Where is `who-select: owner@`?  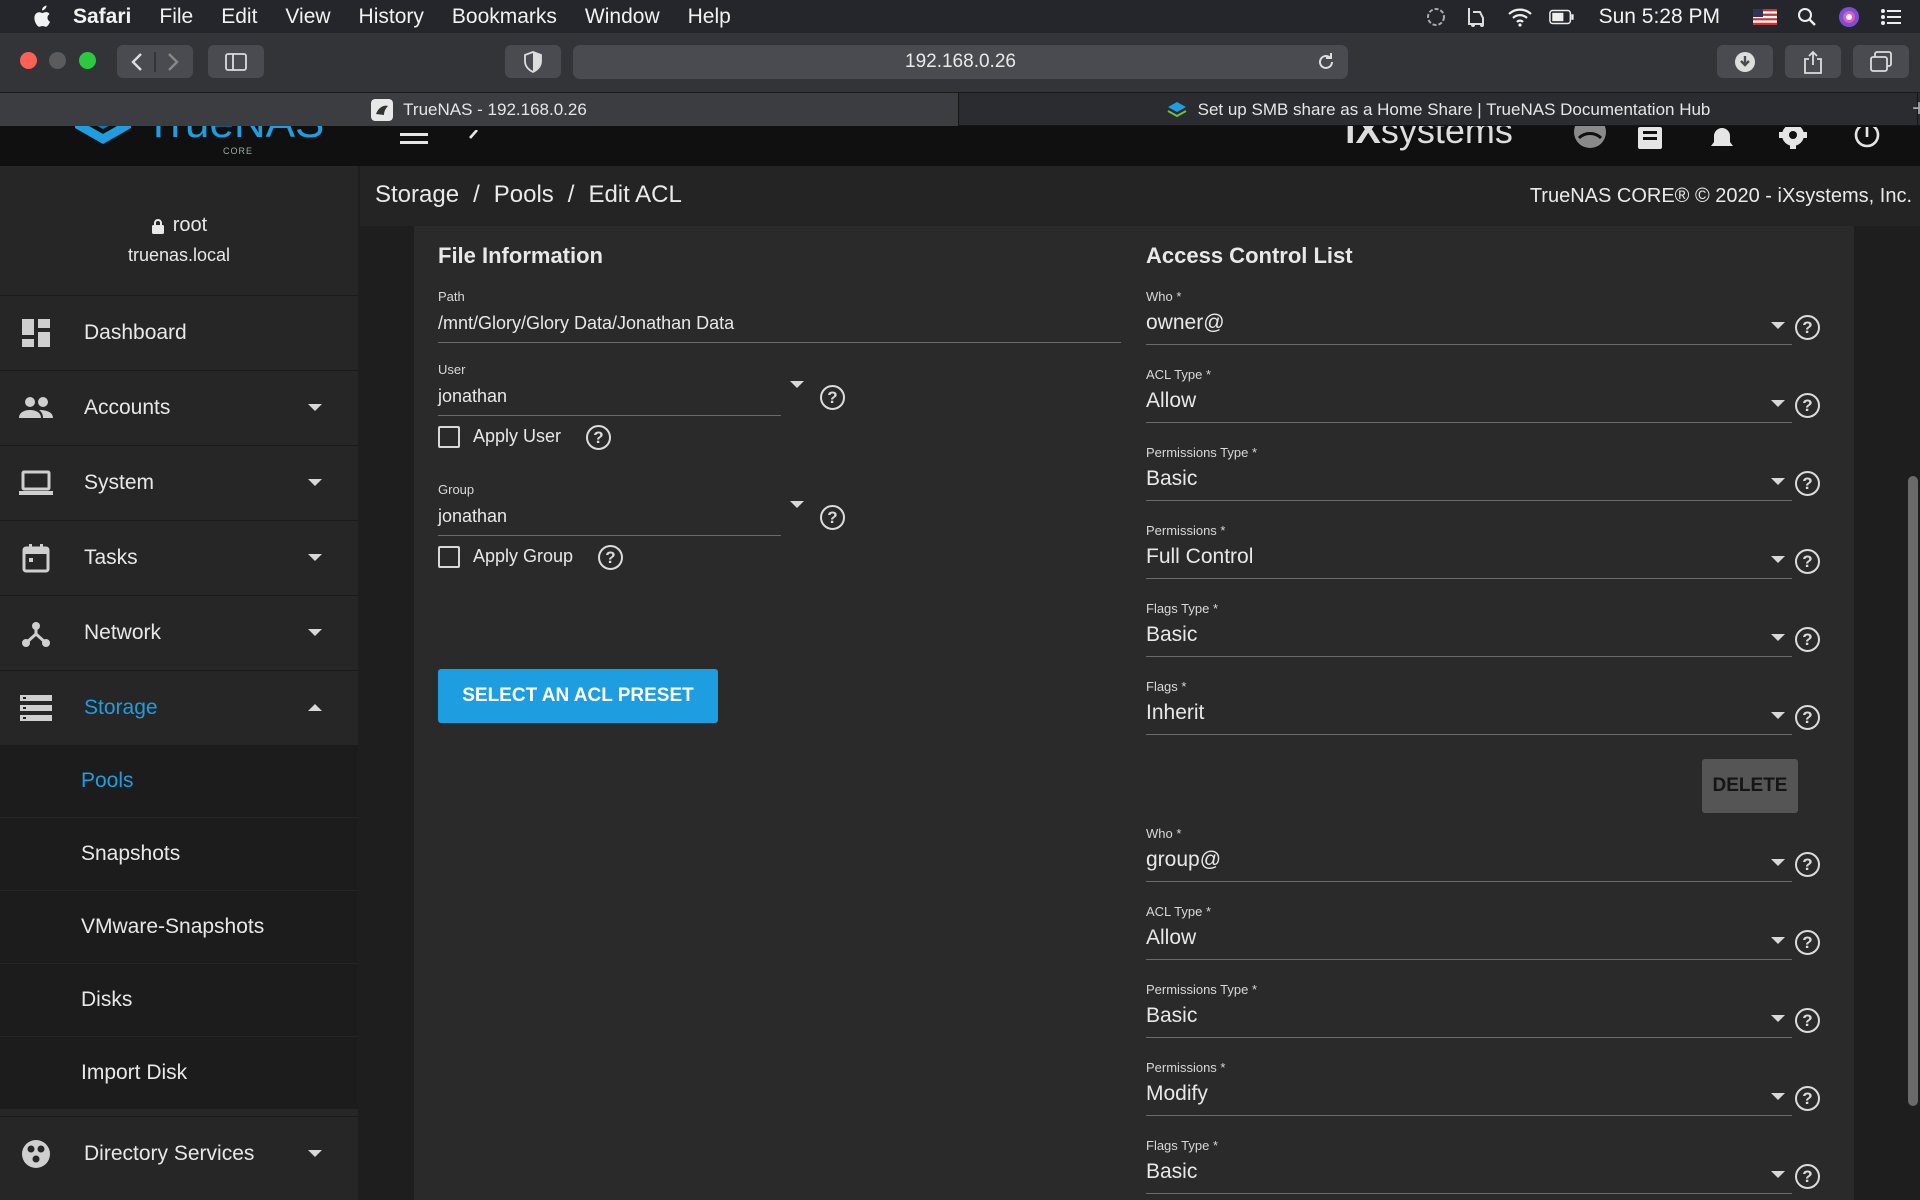 who-select: owner@ is located at coordinates (1469, 328).